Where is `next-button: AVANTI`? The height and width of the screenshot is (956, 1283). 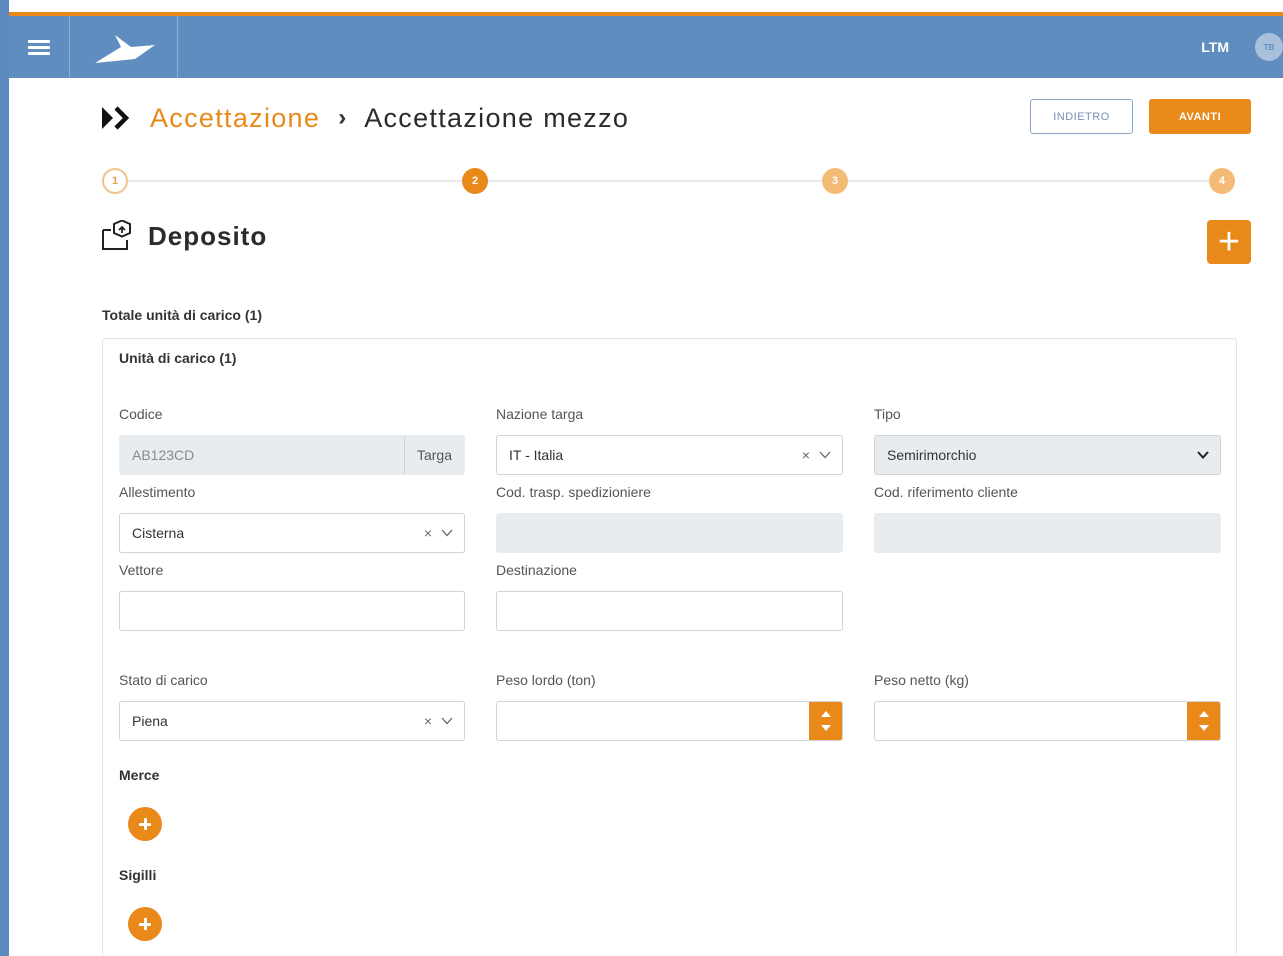
next-button: AVANTI is located at coordinates (1200, 116).